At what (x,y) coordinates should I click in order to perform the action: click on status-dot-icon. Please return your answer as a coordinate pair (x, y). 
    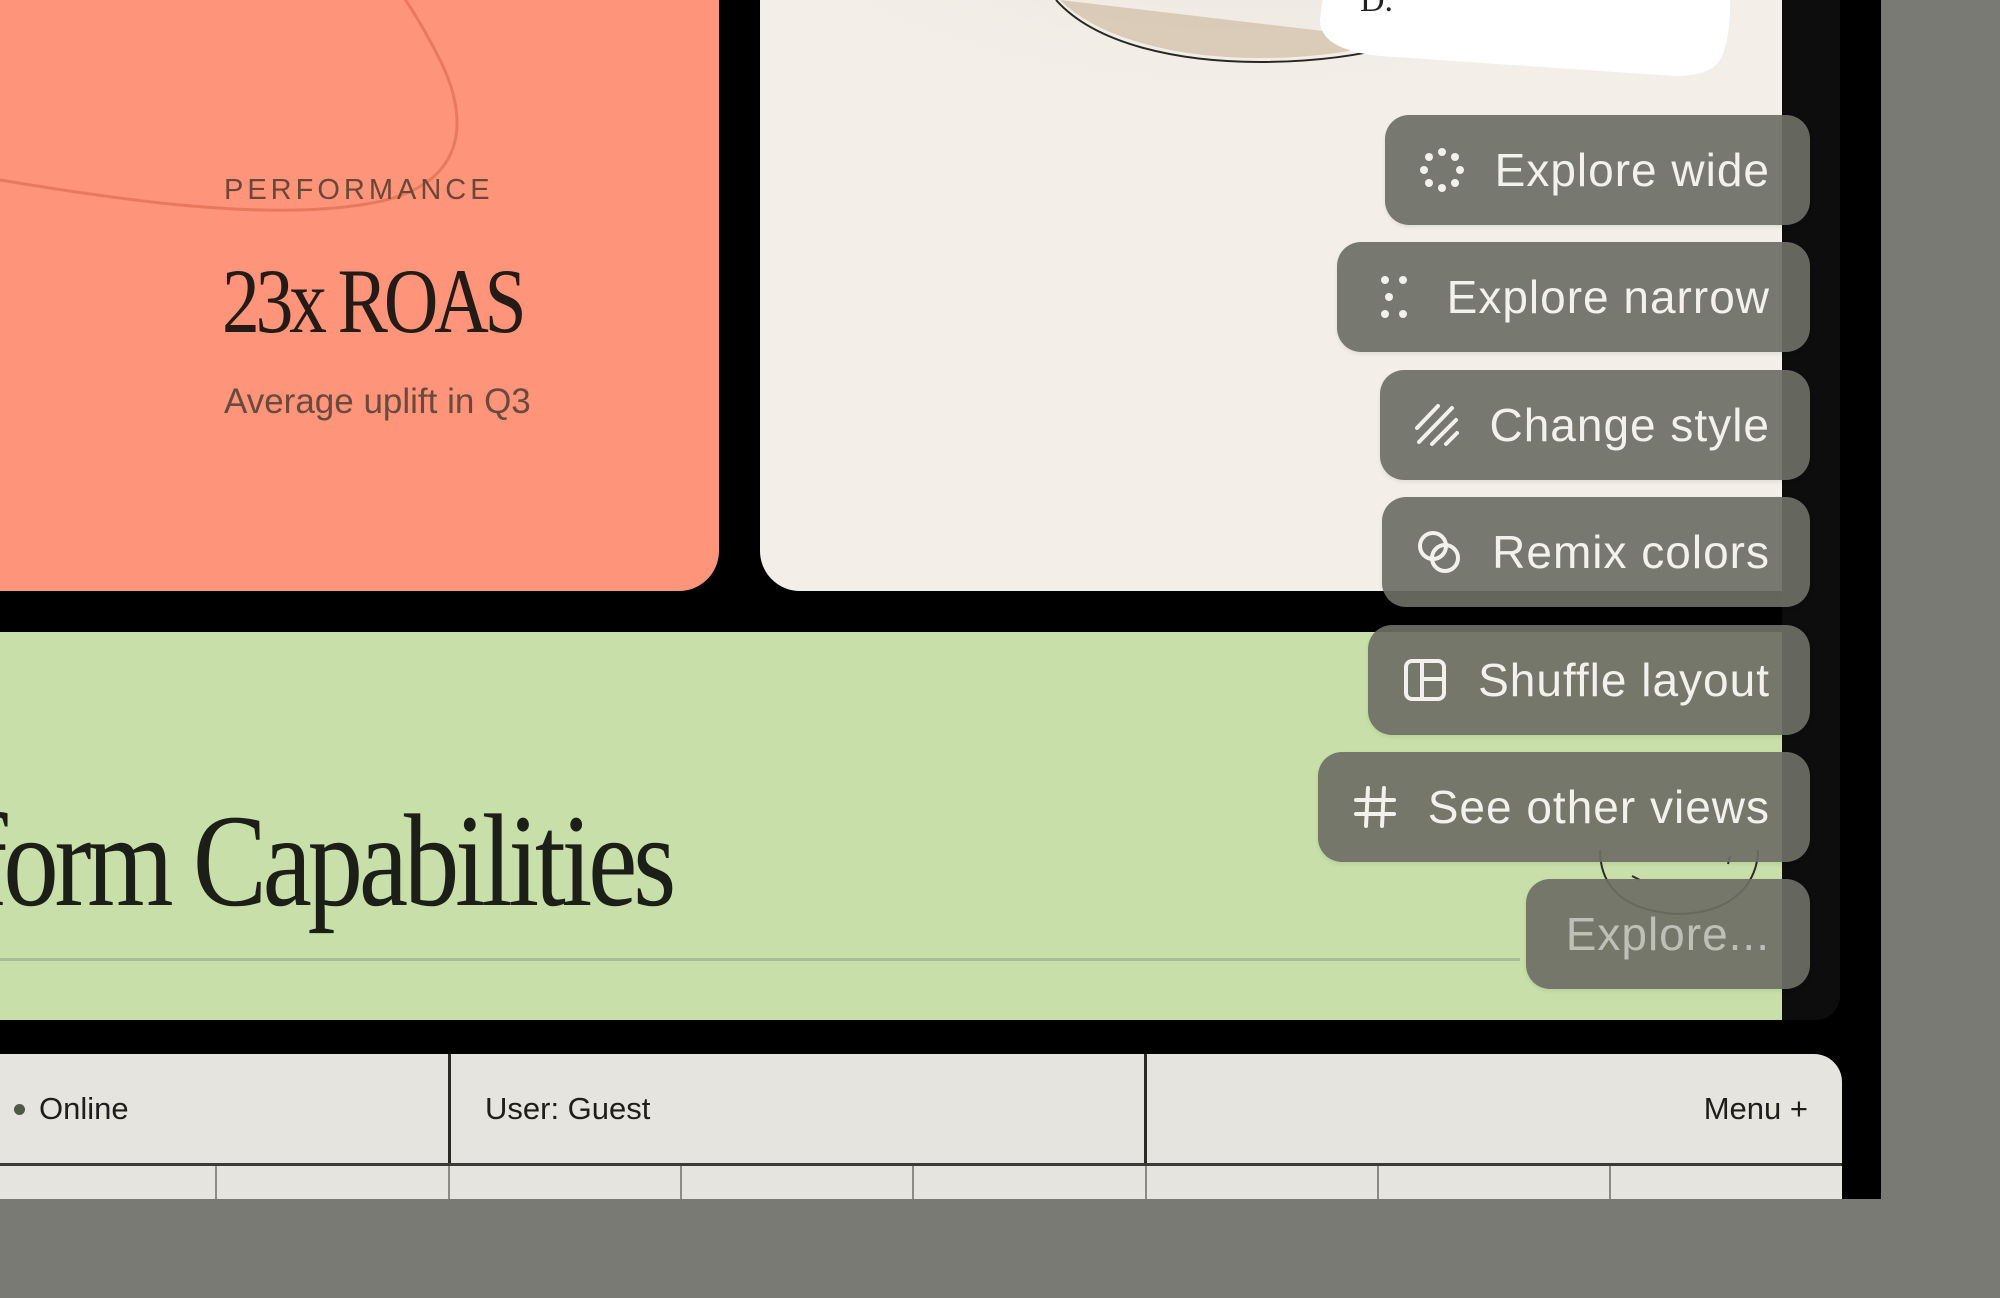
    Looking at the image, I should click on (19, 1109).